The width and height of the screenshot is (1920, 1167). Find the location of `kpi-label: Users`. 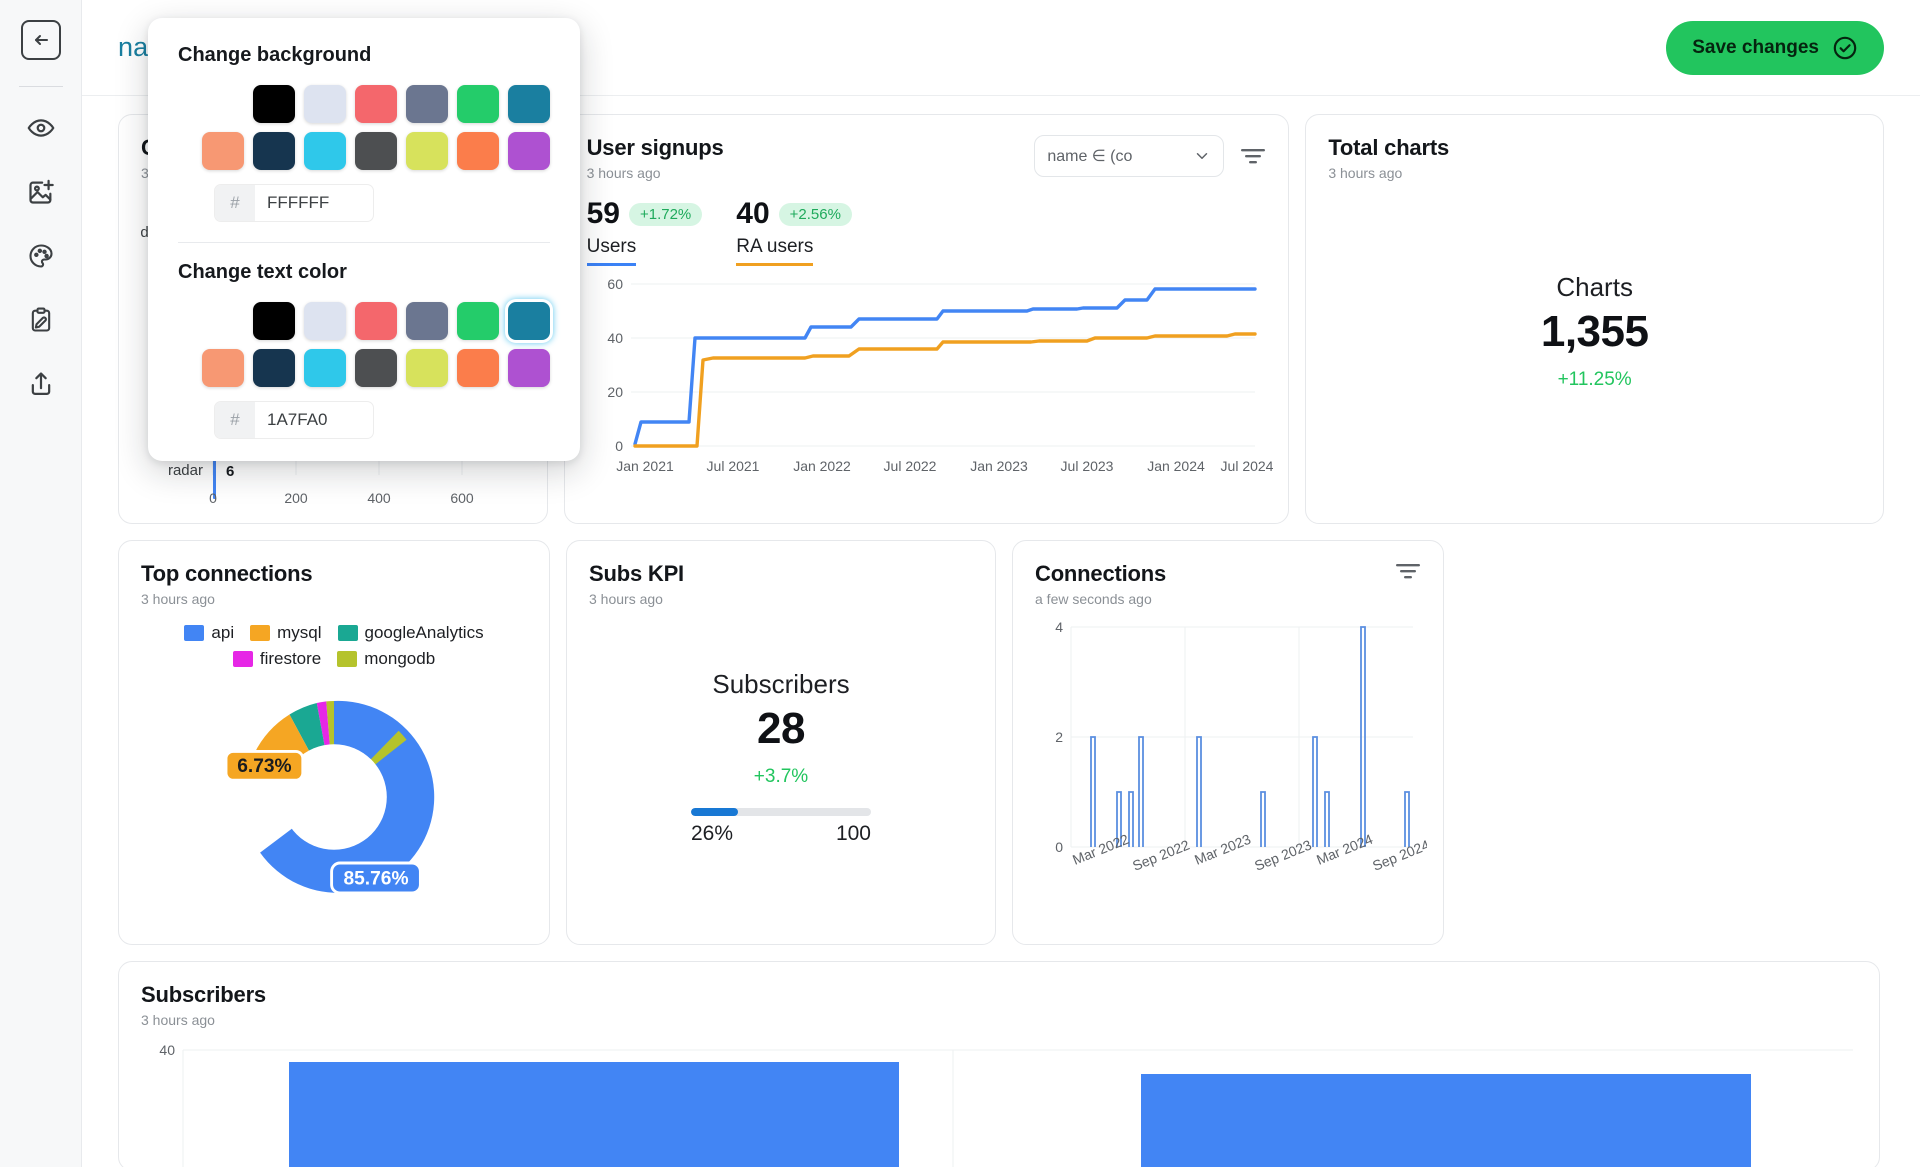

kpi-label: Users is located at coordinates (611, 251).